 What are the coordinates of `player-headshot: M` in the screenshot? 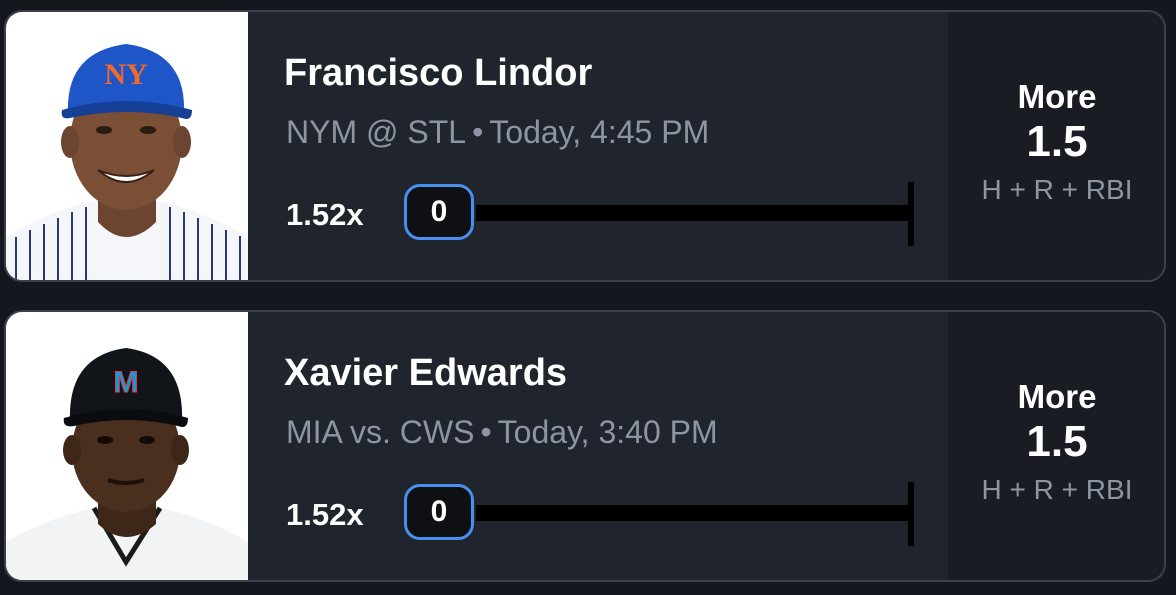 It's located at (127, 446).